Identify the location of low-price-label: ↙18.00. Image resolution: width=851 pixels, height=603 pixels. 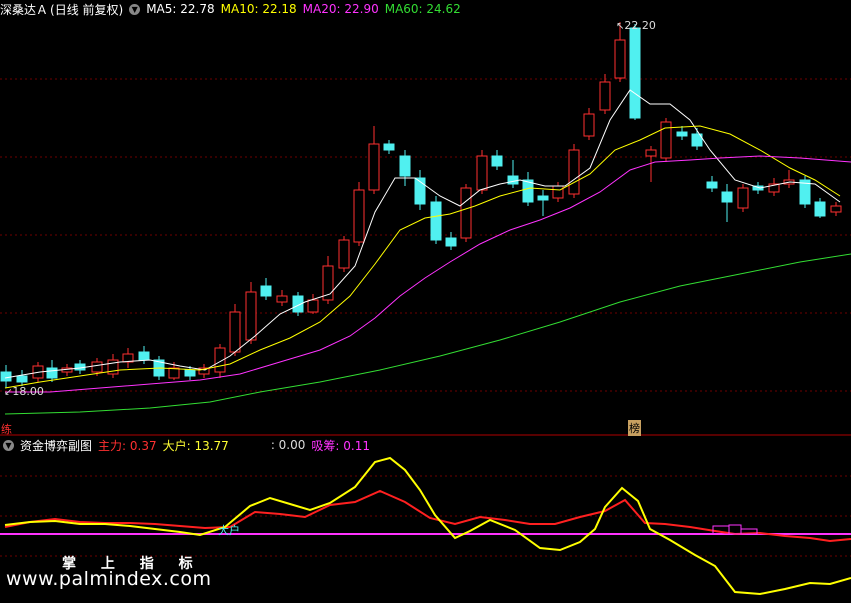
(24, 391).